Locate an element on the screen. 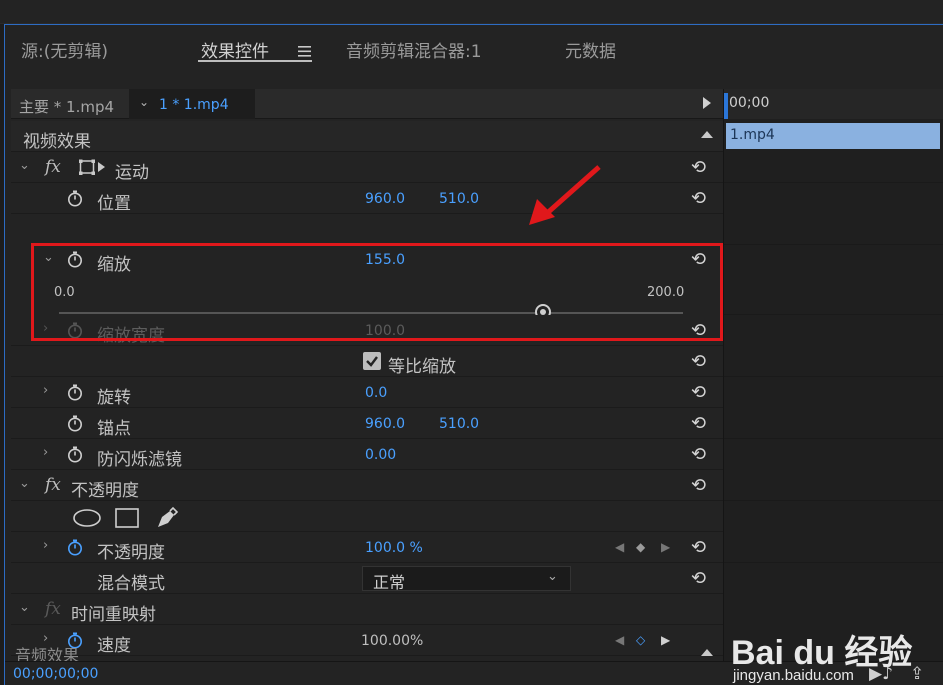 This screenshot has width=943, height=685. antiflicker-row: › 防闪烁滤镜 0.00 ⟲ is located at coordinates (367, 454).